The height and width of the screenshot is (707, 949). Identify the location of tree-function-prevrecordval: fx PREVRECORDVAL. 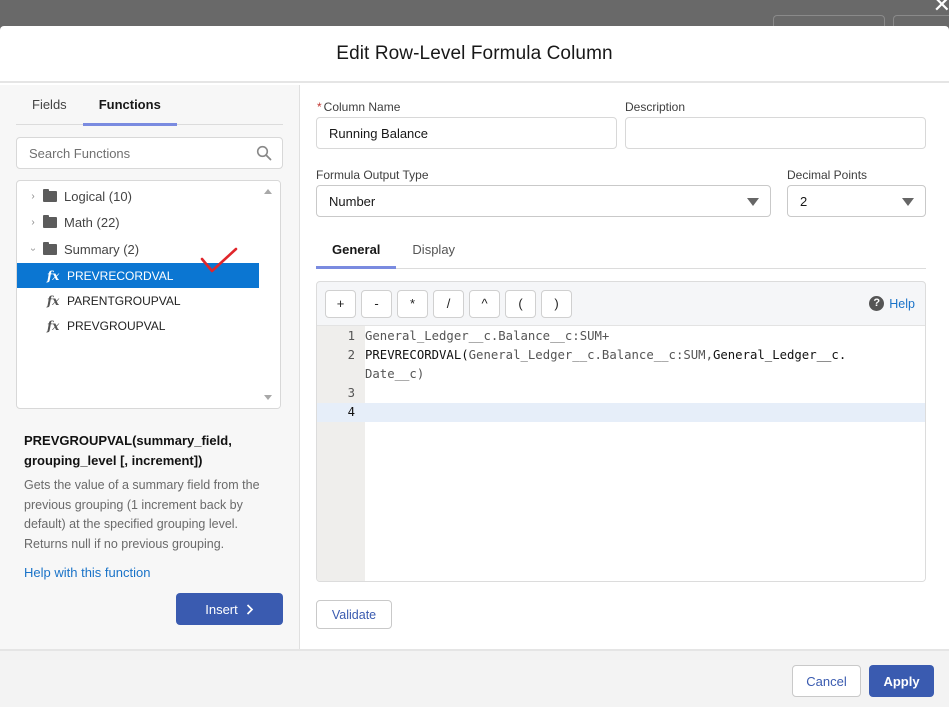
(138, 275).